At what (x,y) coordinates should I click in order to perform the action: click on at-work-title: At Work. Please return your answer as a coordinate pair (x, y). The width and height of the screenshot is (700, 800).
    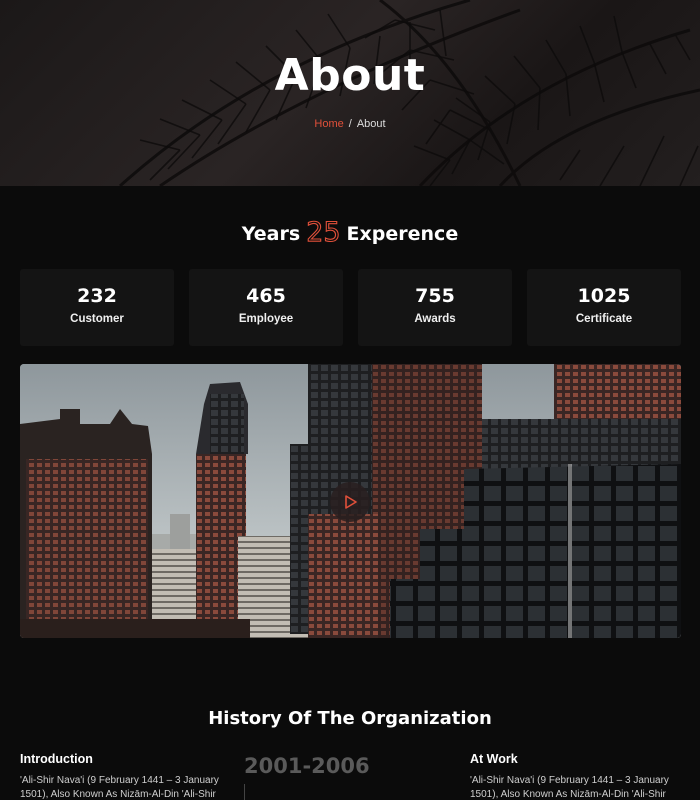
    Looking at the image, I should click on (494, 759).